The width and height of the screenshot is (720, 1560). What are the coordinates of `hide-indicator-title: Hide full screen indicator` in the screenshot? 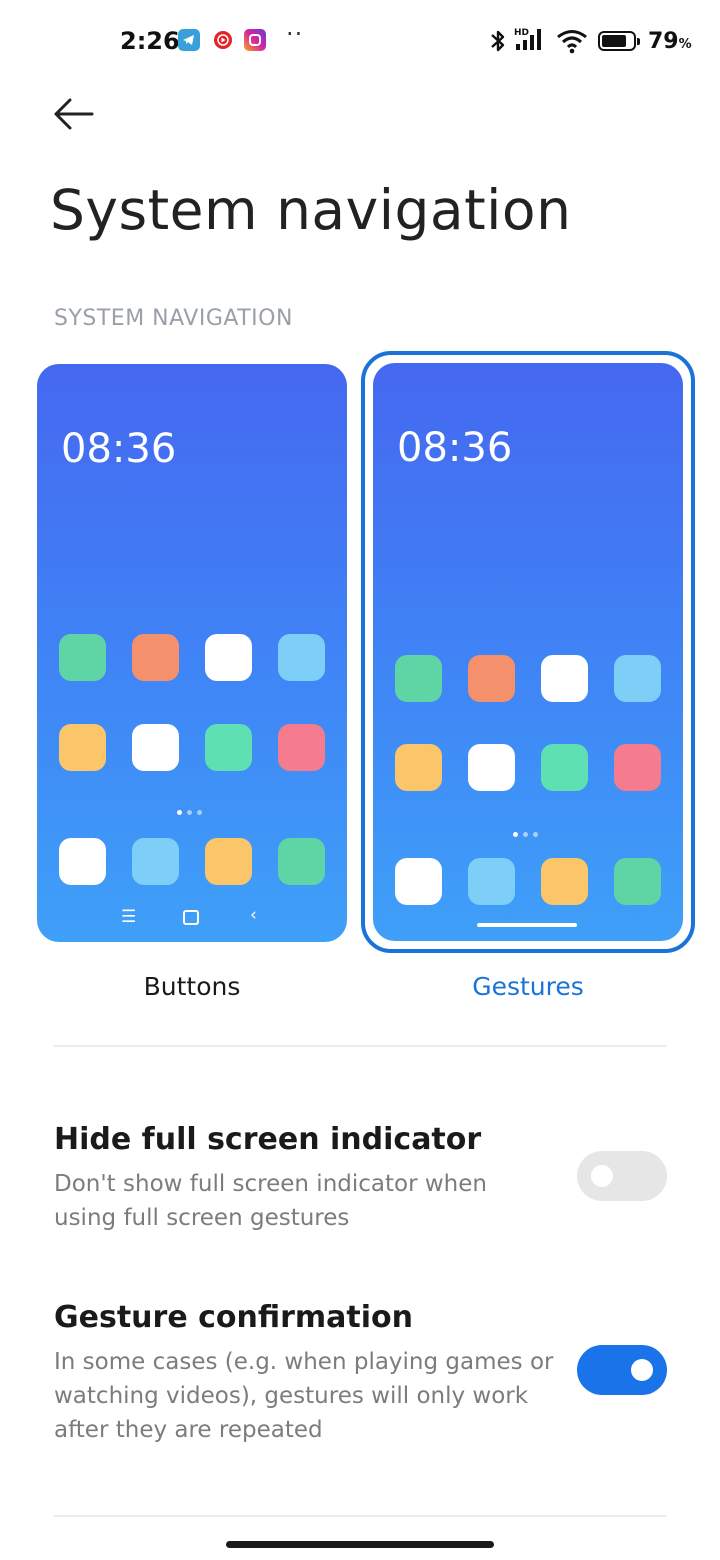 It's located at (268, 1139).